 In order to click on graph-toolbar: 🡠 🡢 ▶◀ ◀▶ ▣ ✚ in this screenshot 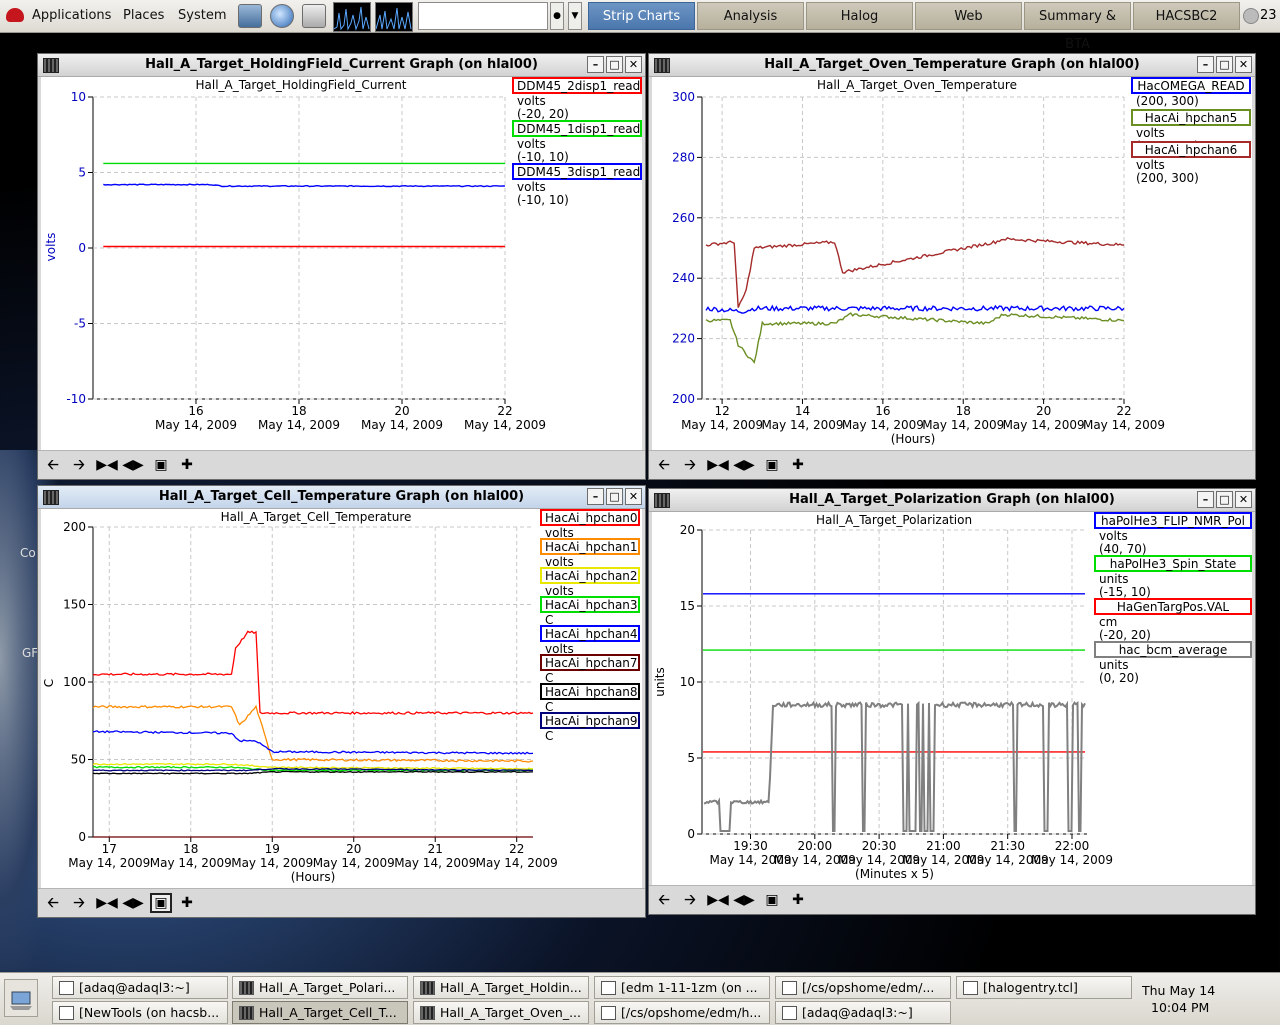, I will do `click(341, 902)`.